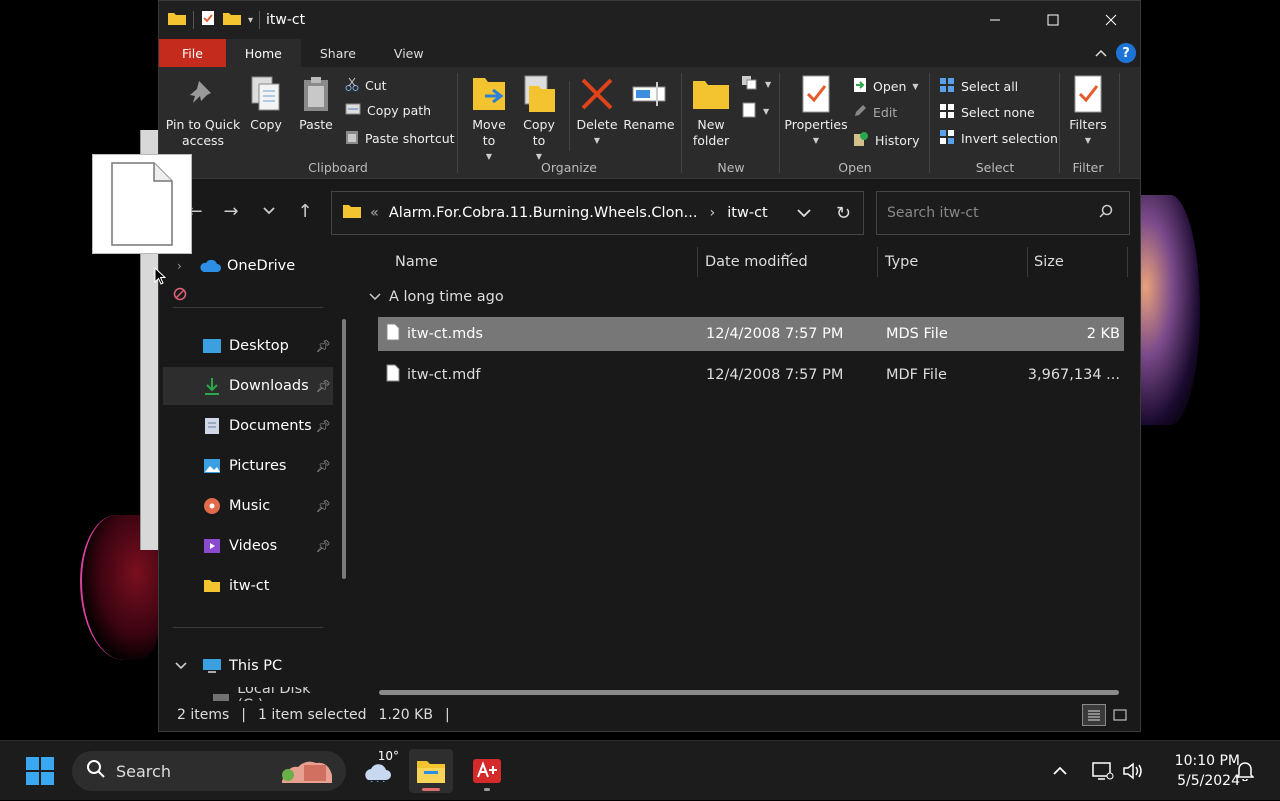  I want to click on cut-button: Cut, so click(366, 85).